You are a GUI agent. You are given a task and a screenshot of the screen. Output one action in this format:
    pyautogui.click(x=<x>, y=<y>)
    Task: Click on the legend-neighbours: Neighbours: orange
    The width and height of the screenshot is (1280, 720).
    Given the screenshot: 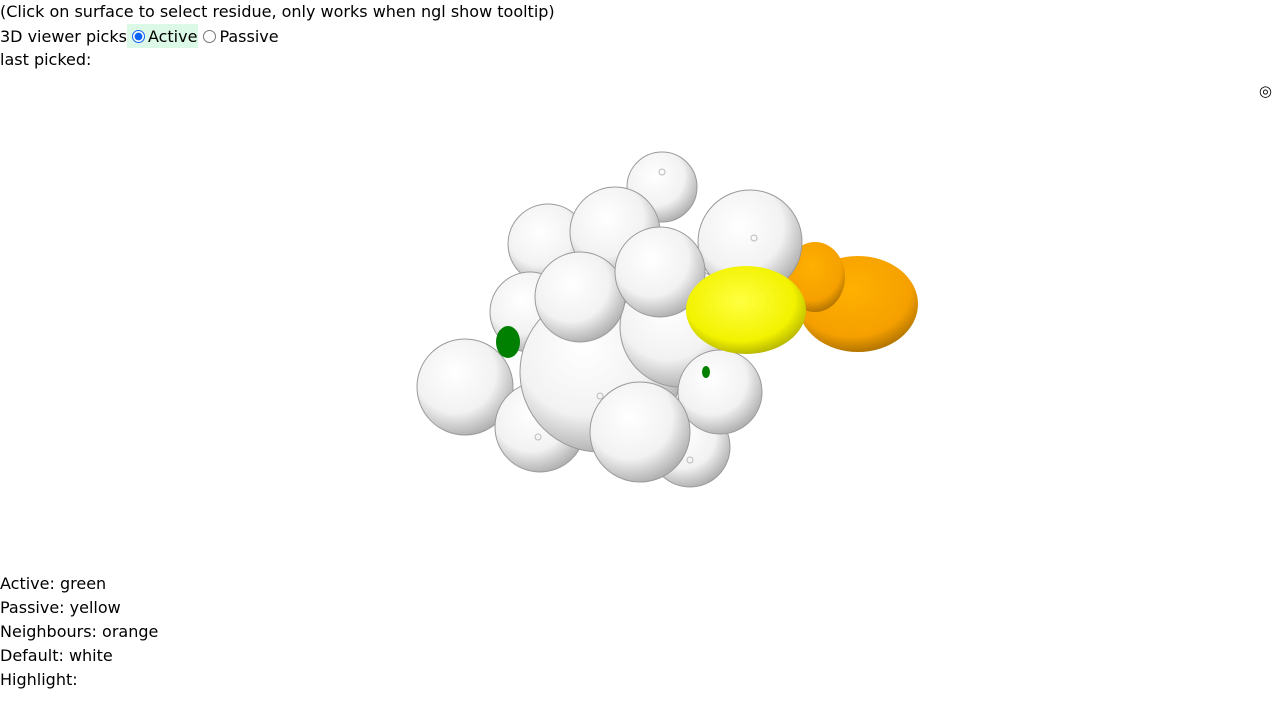 What is the action you would take?
    pyautogui.click(x=79, y=631)
    